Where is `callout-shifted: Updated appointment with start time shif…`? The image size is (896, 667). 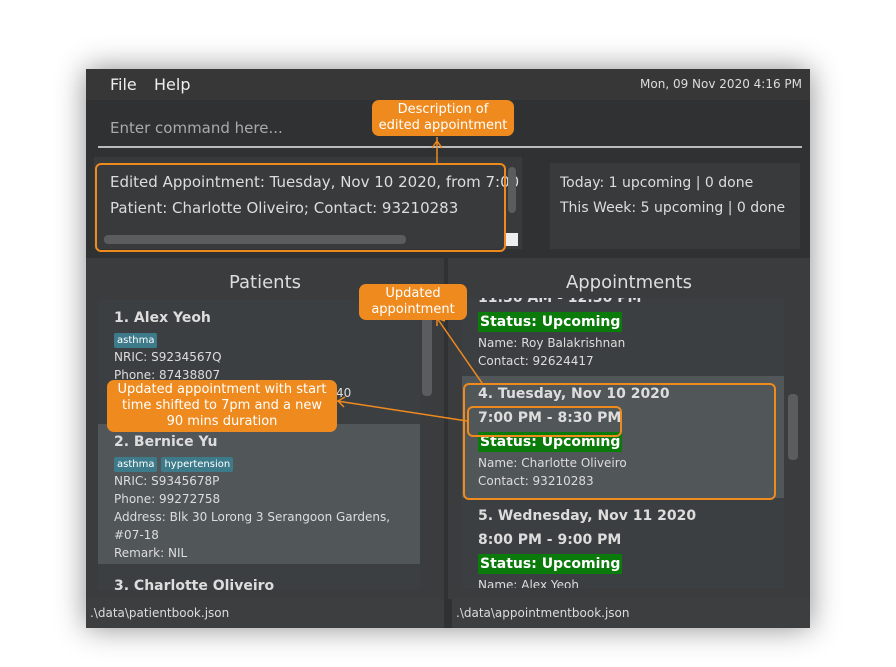
callout-shifted: Updated appointment with start time shif… is located at coordinates (222, 406).